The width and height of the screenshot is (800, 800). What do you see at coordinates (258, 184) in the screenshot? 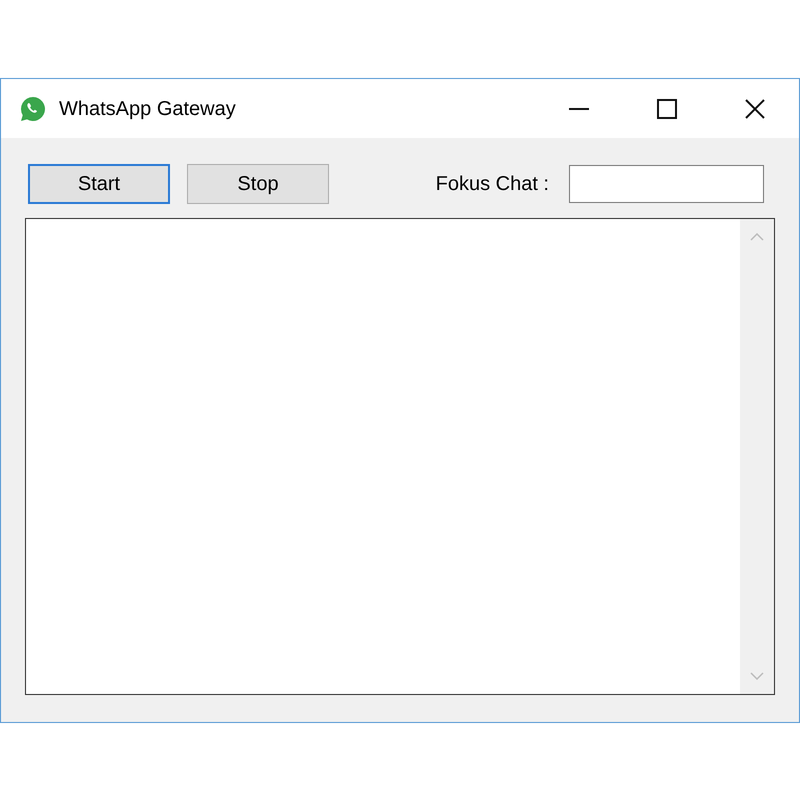
I see `action-button: Stop` at bounding box center [258, 184].